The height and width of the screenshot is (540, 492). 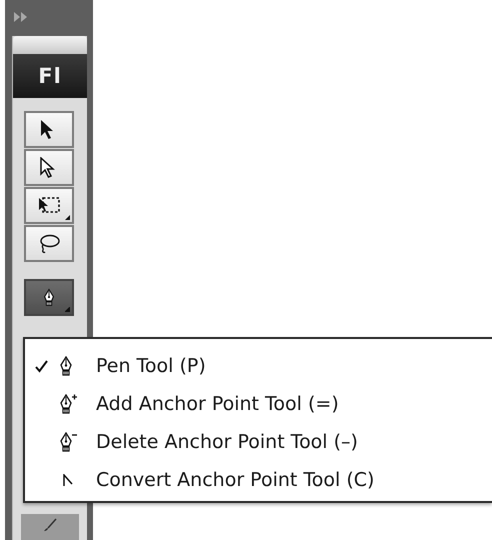 I want to click on pen-minus-icon, so click(x=68, y=442).